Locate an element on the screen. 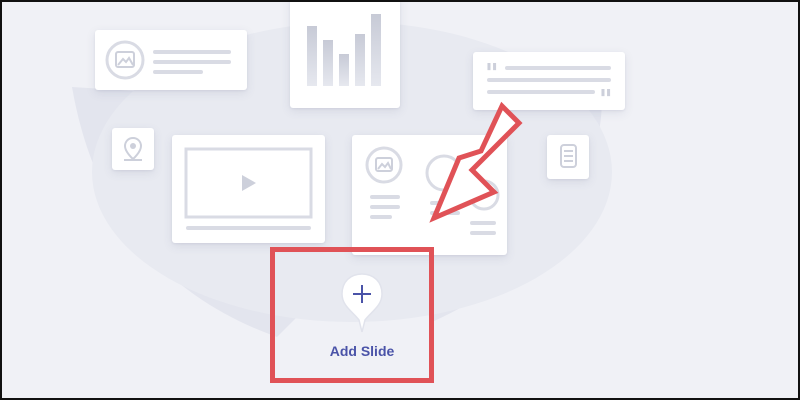 The image size is (800, 400). location-card is located at coordinates (133, 149).